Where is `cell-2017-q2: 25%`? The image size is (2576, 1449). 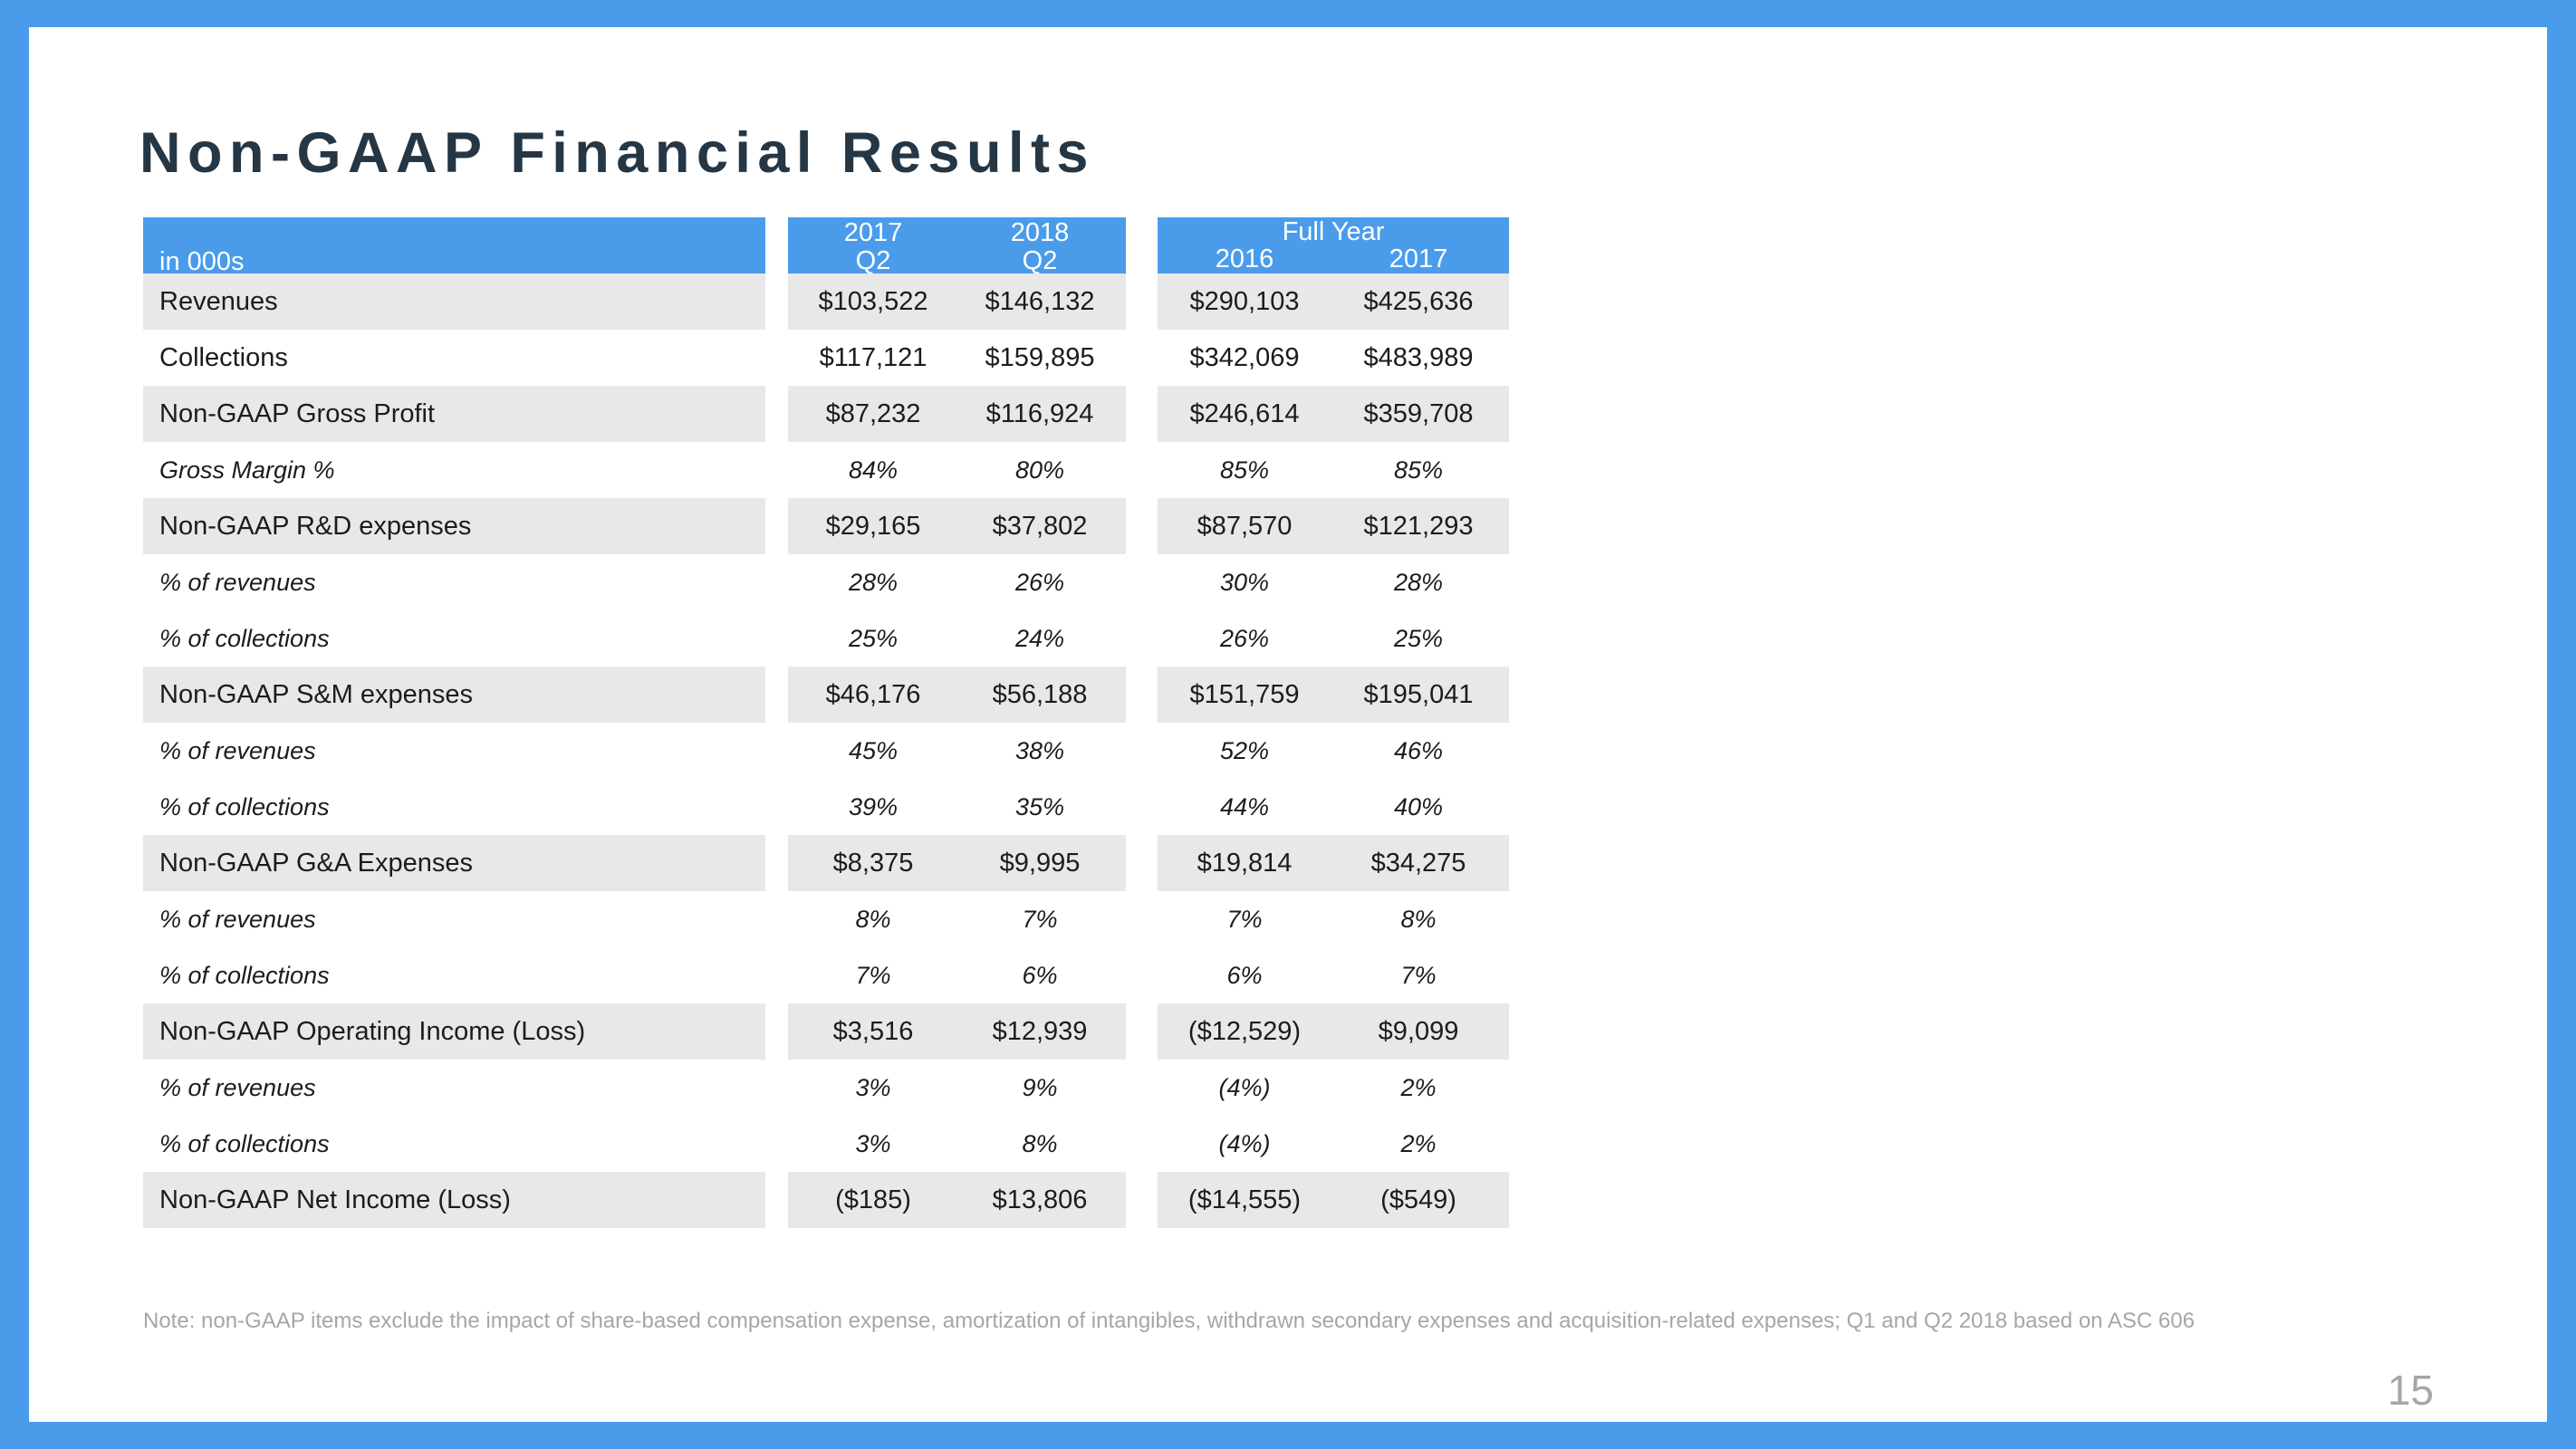
cell-2017-q2: 25% is located at coordinates (873, 638).